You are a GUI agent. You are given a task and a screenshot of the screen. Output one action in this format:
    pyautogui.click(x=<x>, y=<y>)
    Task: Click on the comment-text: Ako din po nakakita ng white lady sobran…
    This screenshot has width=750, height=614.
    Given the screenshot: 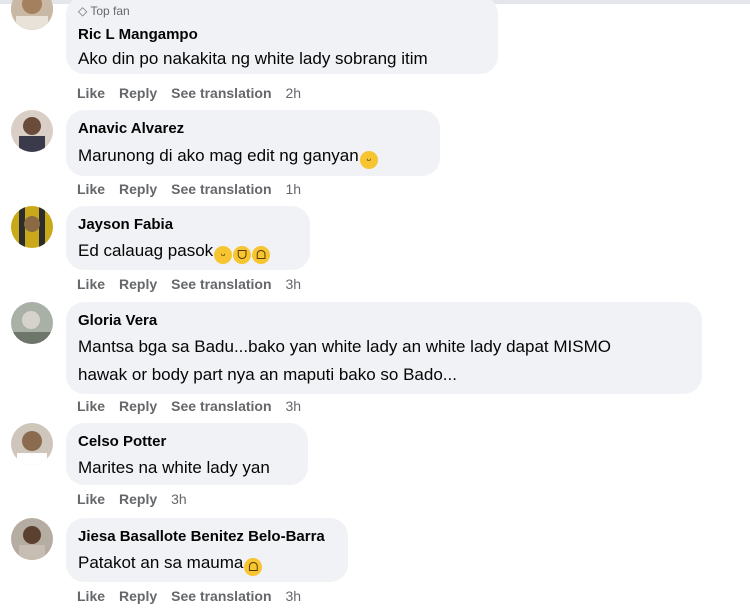 What is the action you would take?
    pyautogui.click(x=253, y=58)
    